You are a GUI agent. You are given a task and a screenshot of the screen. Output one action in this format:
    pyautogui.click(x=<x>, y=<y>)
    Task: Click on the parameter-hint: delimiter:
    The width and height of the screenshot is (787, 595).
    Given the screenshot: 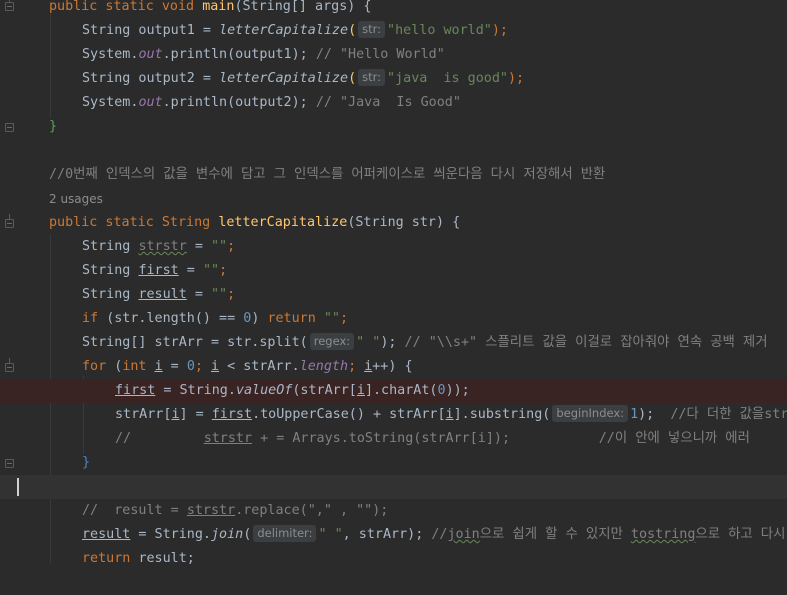 What is the action you would take?
    pyautogui.click(x=285, y=533)
    